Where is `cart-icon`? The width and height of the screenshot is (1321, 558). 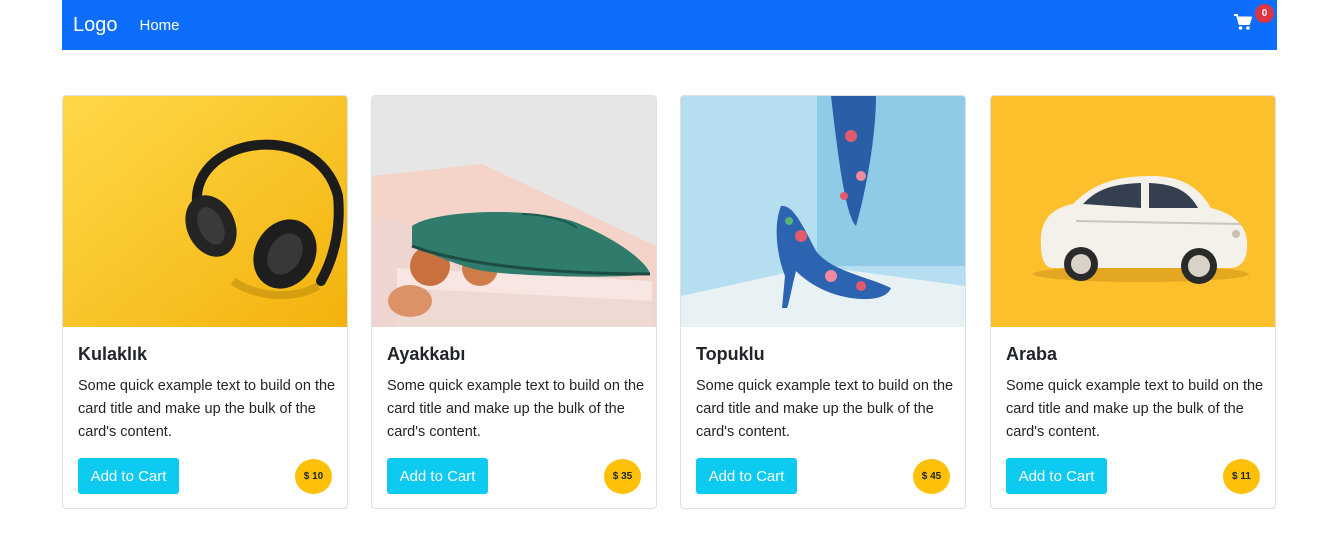 cart-icon is located at coordinates (1243, 22).